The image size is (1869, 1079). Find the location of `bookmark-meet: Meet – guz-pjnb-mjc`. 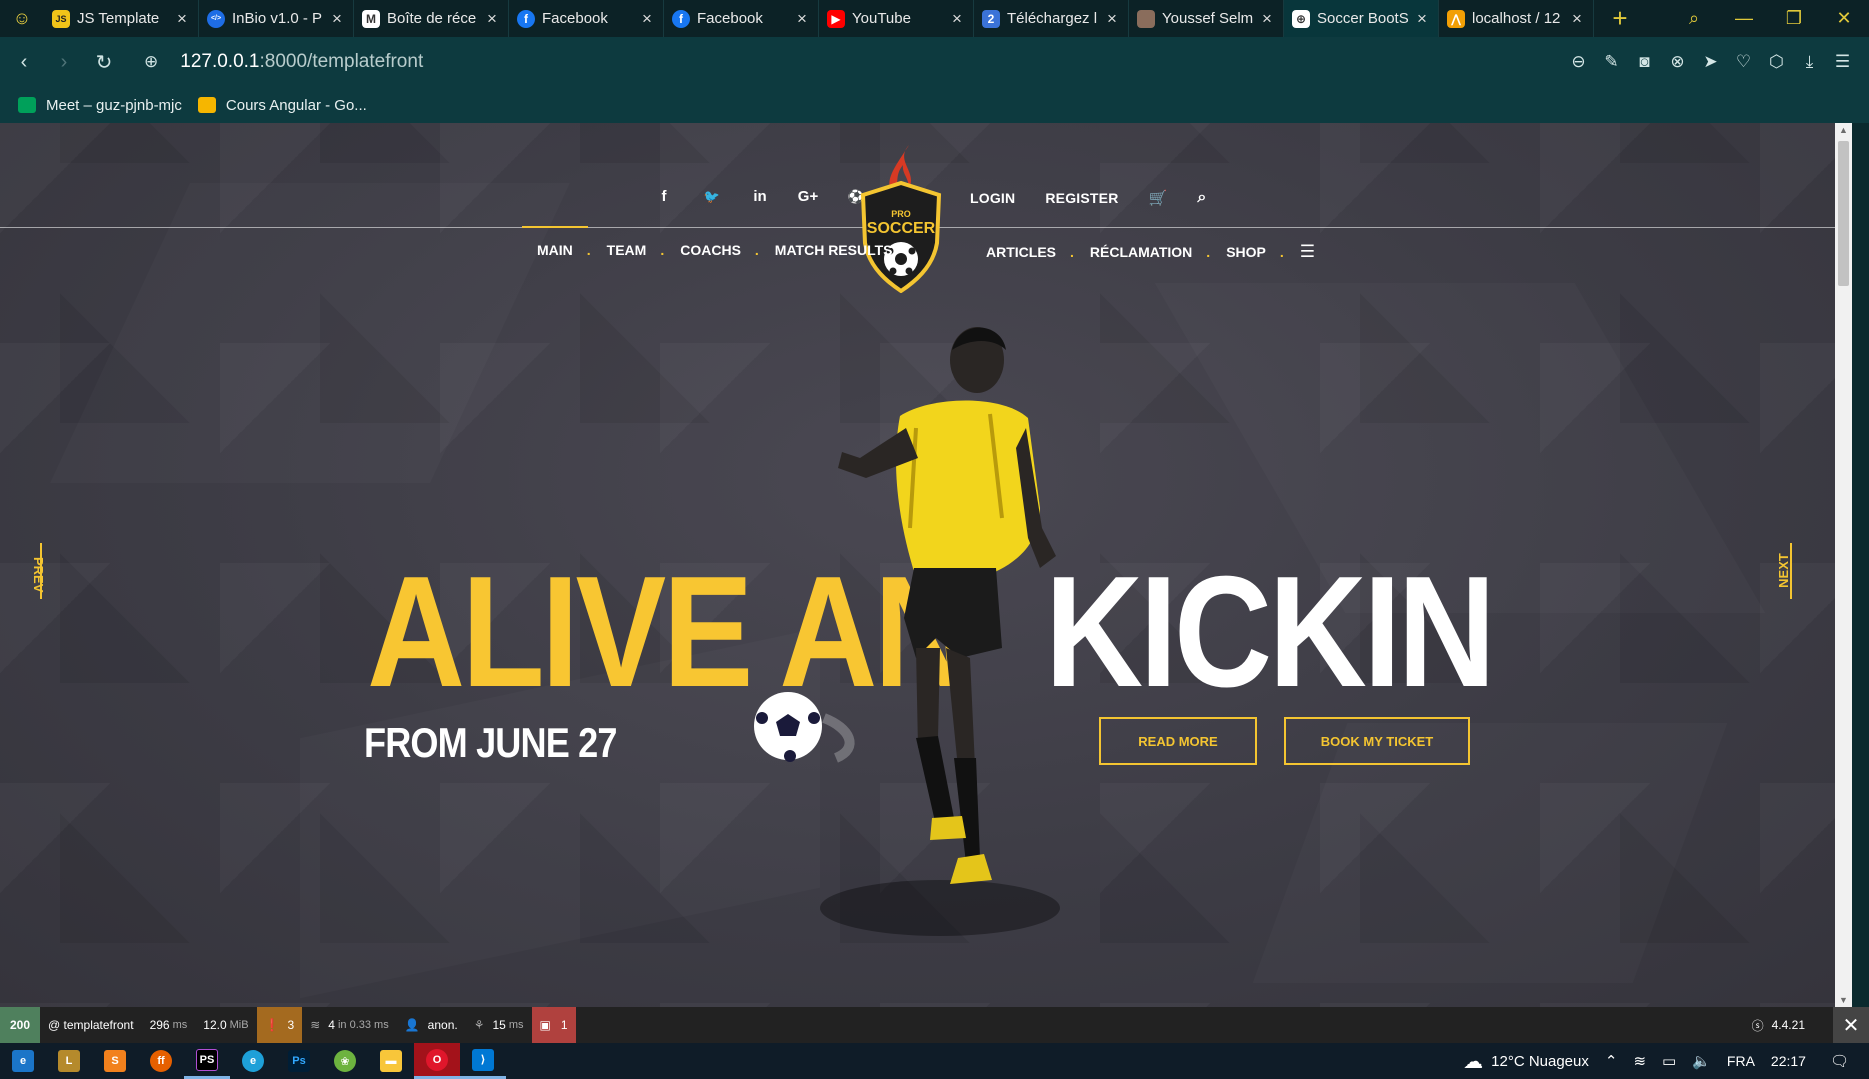

bookmark-meet: Meet – guz-pjnb-mjc is located at coordinates (100, 105).